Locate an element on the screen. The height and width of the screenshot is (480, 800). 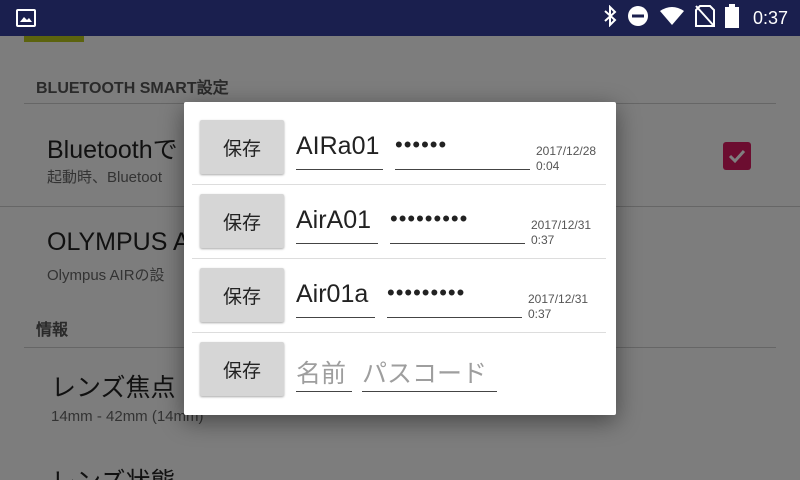
passcode-input: パスコード is located at coordinates (429, 372).